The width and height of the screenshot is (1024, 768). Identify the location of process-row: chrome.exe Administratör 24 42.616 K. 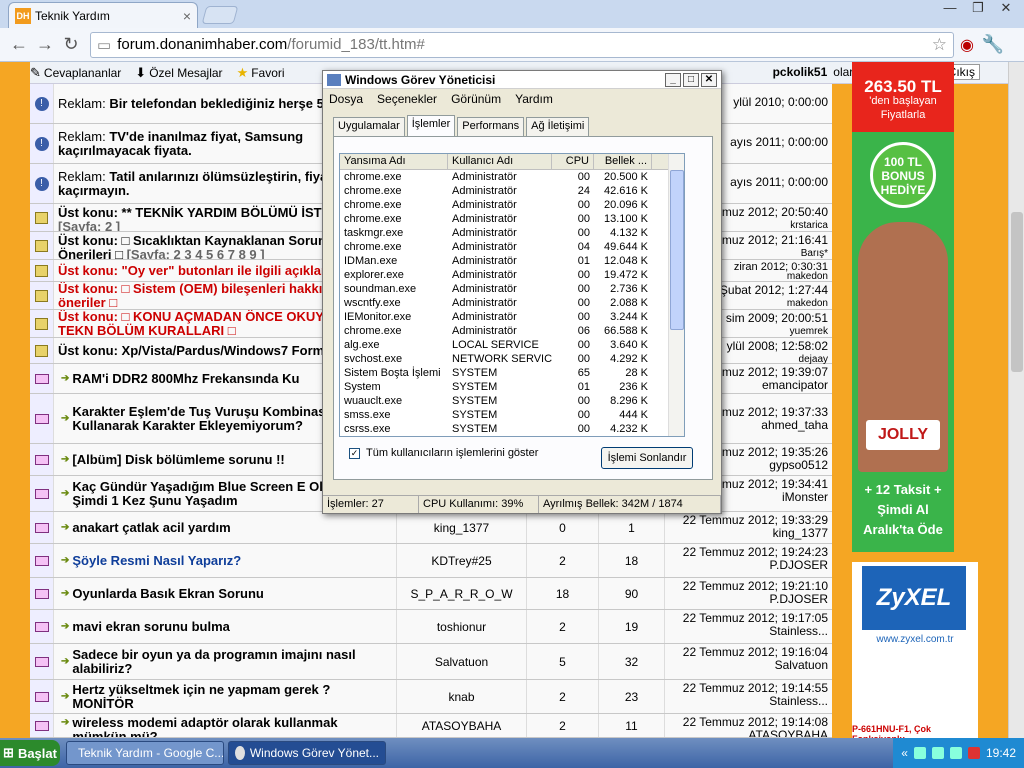
(512, 191).